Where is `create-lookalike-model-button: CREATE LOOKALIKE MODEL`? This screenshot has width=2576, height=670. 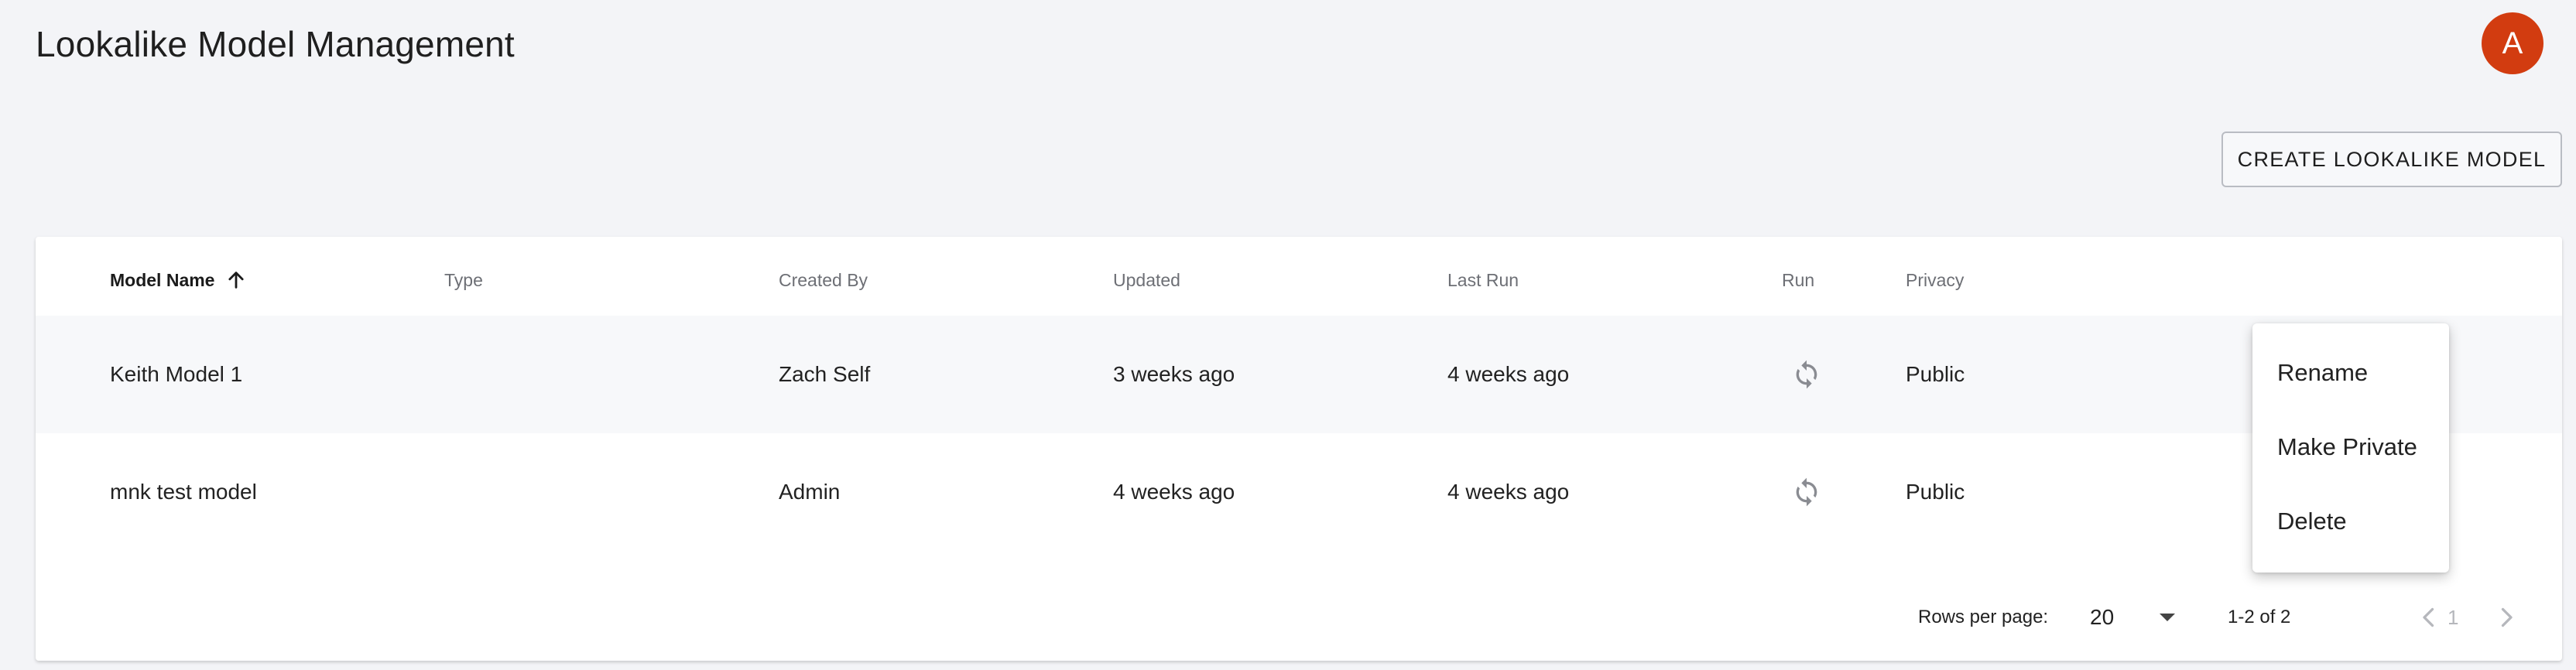
create-lookalike-model-button: CREATE LOOKALIKE MODEL is located at coordinates (2391, 159).